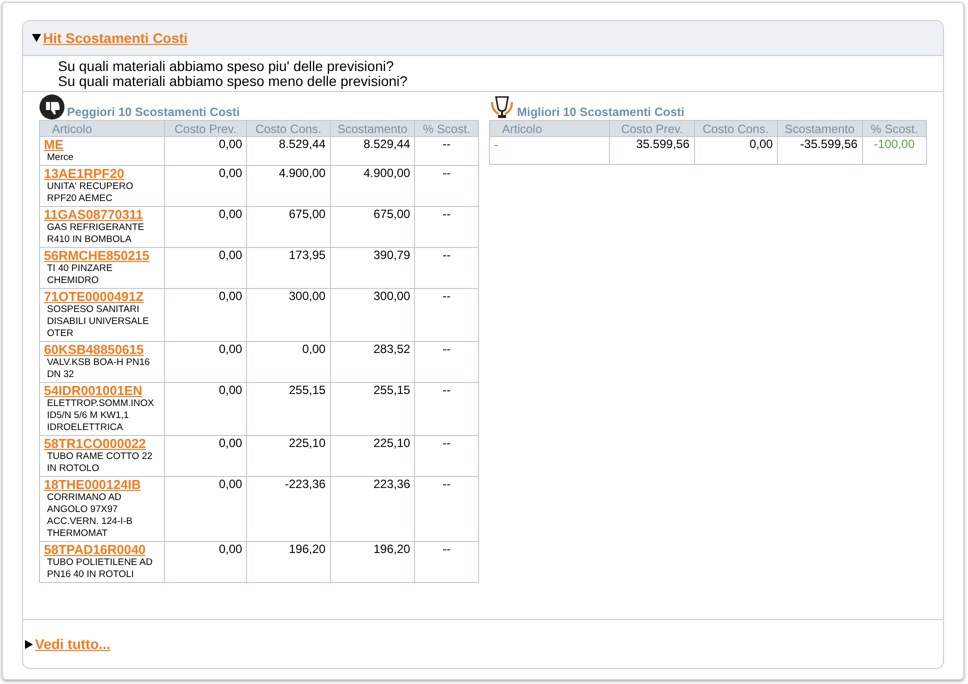 The height and width of the screenshot is (684, 968). Describe the element at coordinates (307, 255) in the screenshot. I see `actual-cost: 173,95` at that location.